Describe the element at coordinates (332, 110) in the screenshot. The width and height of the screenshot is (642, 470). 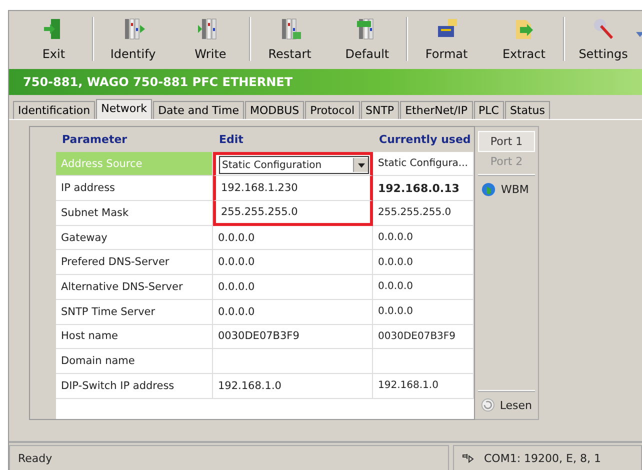
I see `tab: Protocol` at that location.